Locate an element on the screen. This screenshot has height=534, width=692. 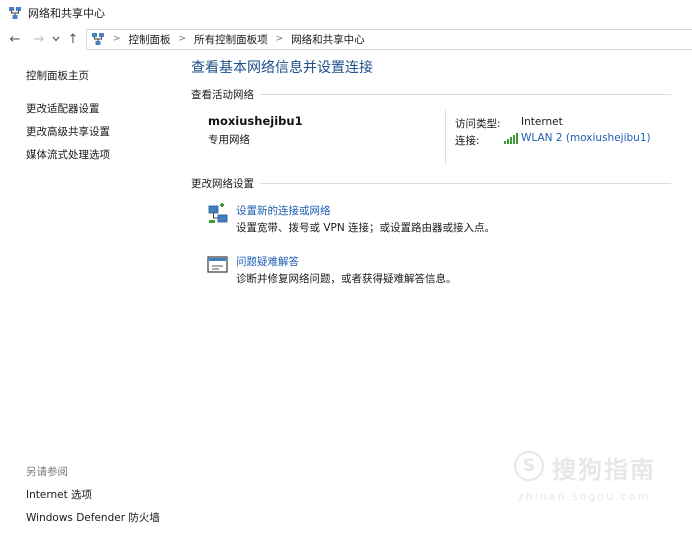
recent-locations-button is located at coordinates (56, 39).